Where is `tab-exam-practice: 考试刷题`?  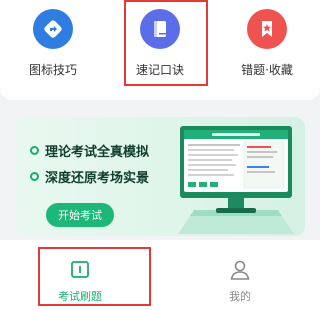 tab-exam-practice: 考试刷题 is located at coordinates (80, 275).